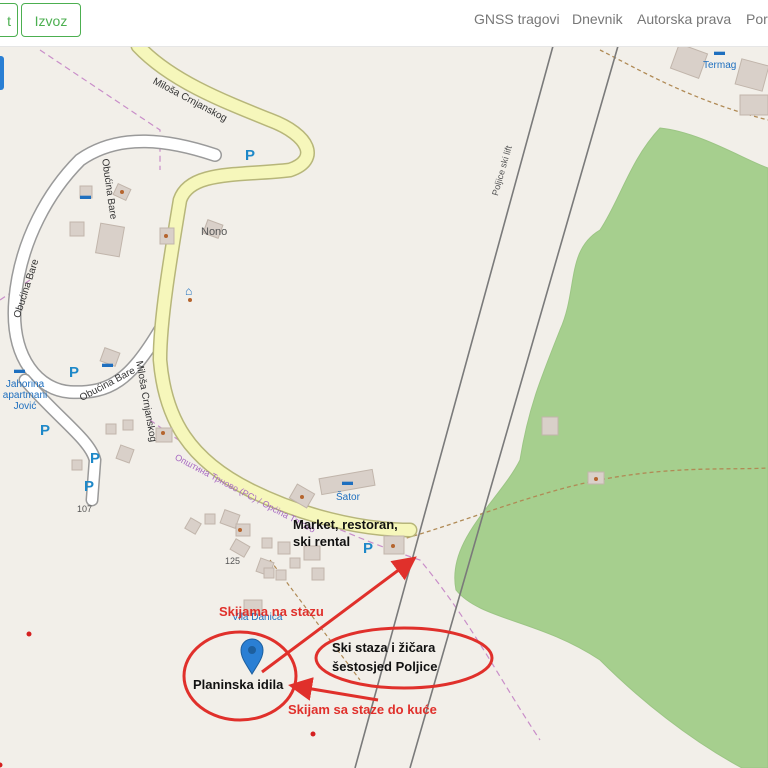 The height and width of the screenshot is (768, 768). What do you see at coordinates (684, 19) in the screenshot?
I see `nav-copyright: Autorska prava` at bounding box center [684, 19].